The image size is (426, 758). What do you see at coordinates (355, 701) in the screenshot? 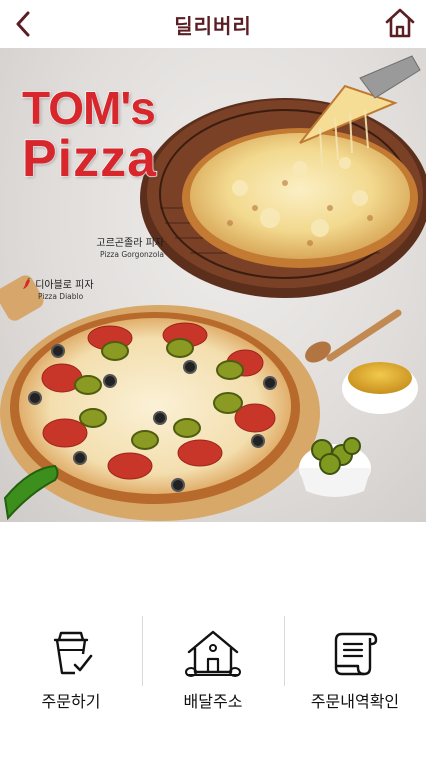
I see `menu-label-order-history: 주문내역확인` at bounding box center [355, 701].